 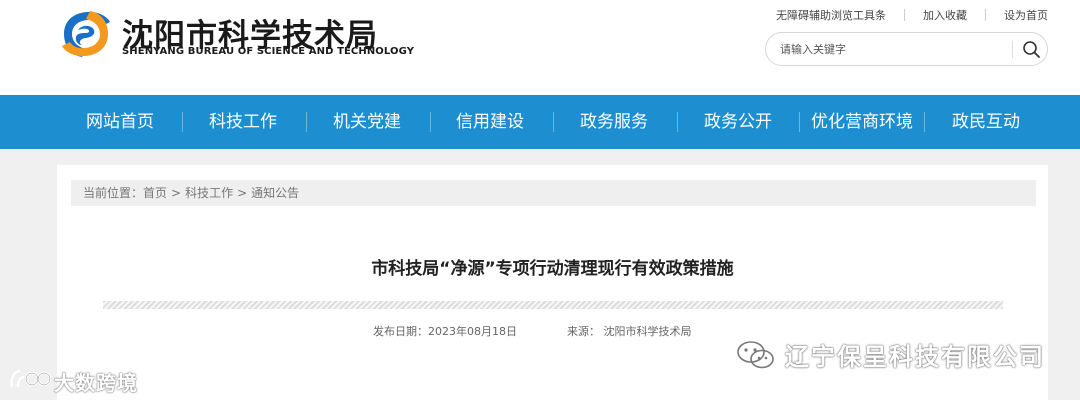 I want to click on publish-date: 发布日期：2023年08月18日, so click(x=445, y=331).